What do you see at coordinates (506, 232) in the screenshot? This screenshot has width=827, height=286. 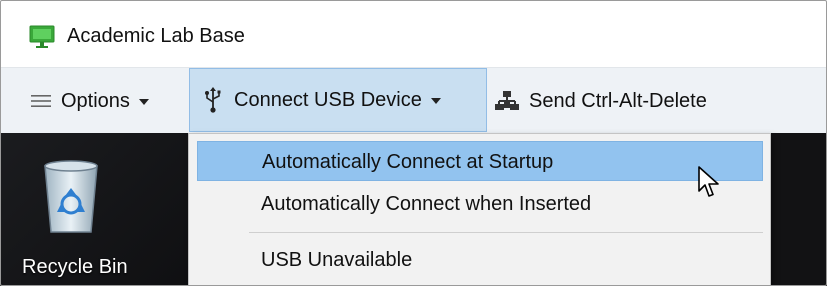 I see `menu-separator` at bounding box center [506, 232].